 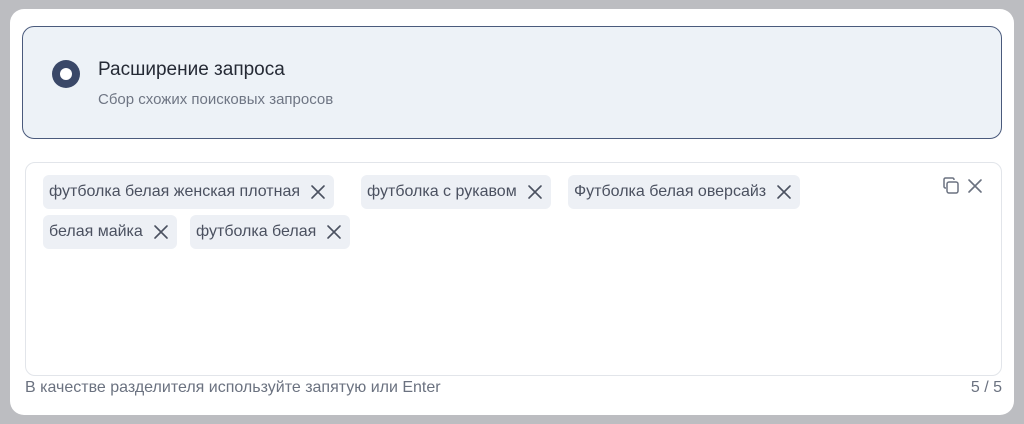 I want to click on tag-label: футболка белая женская плотная, so click(x=174, y=191).